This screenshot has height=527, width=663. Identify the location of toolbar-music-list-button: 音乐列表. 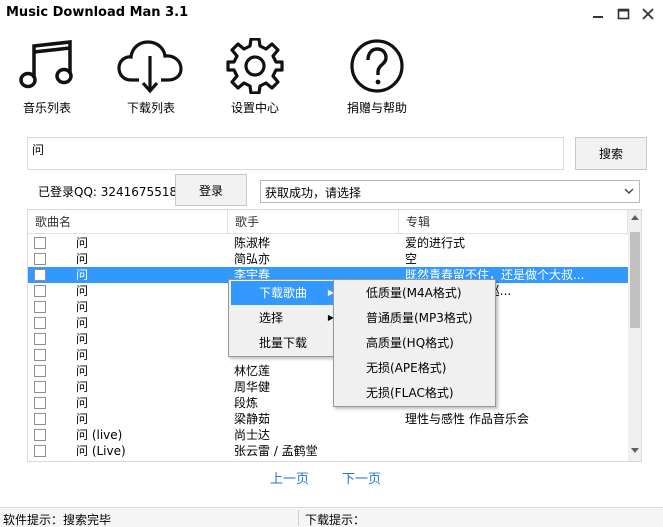
(47, 78).